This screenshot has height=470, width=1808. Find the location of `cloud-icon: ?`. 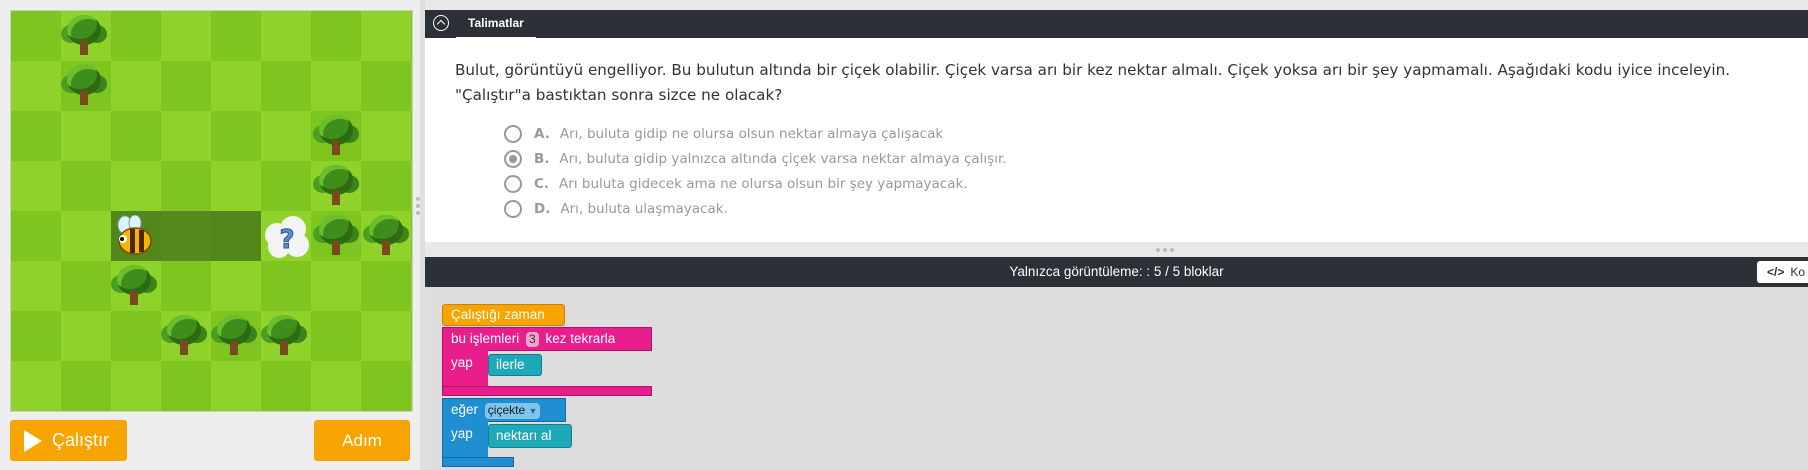

cloud-icon: ? is located at coordinates (287, 237).